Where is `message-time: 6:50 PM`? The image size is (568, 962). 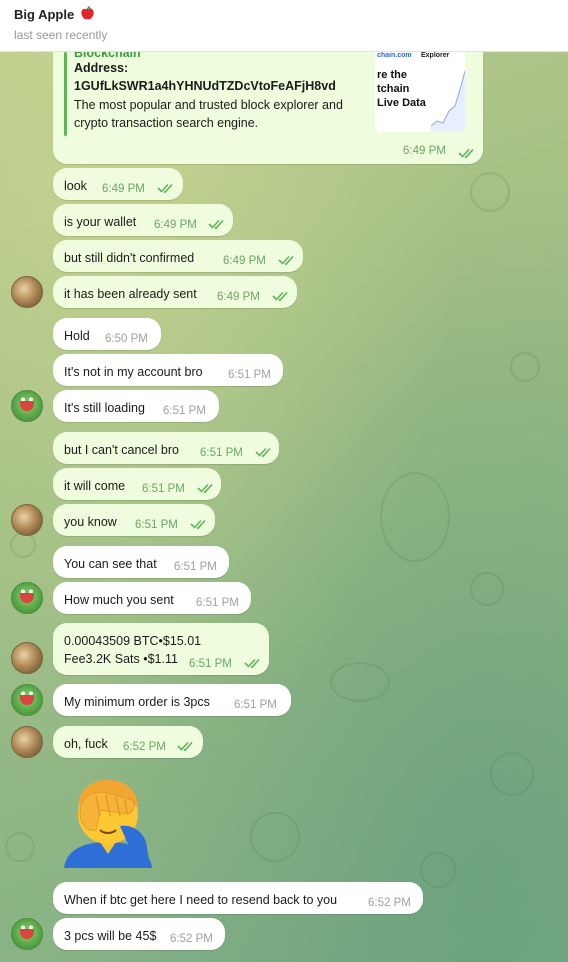 message-time: 6:50 PM is located at coordinates (126, 339).